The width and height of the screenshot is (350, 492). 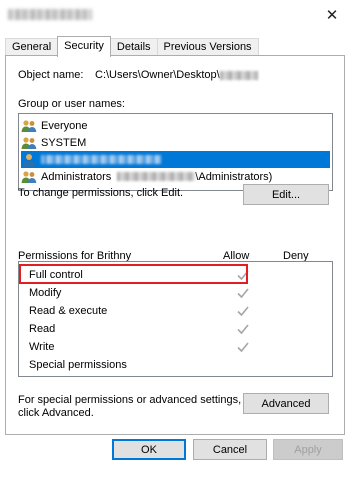 I want to click on list-item-label-suffix: \Administrators), so click(x=234, y=176).